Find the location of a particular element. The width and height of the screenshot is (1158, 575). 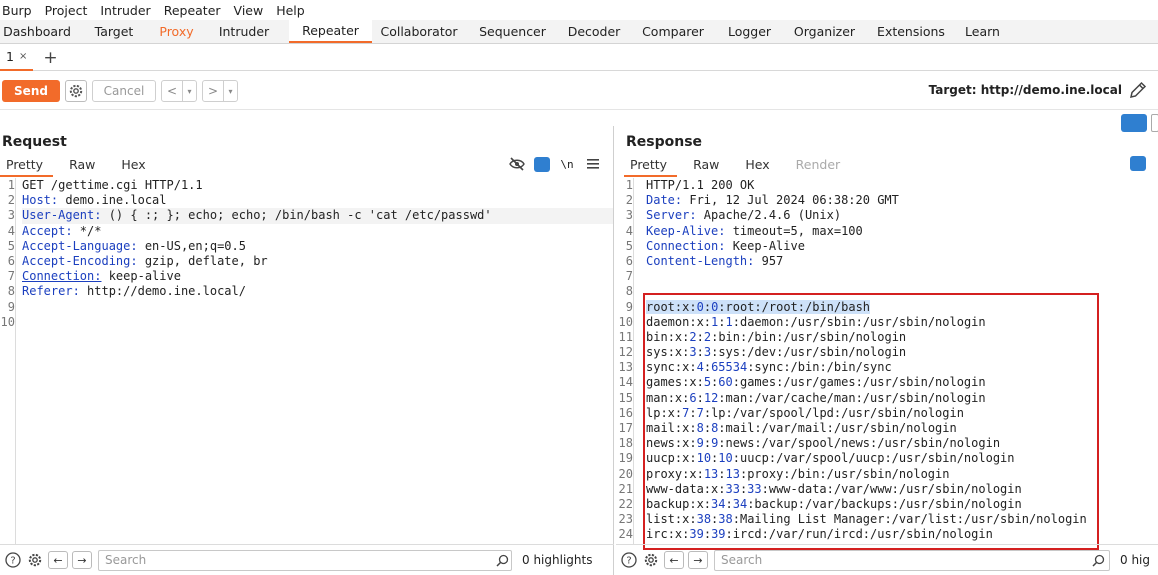

line-number: 9 is located at coordinates (11, 306).